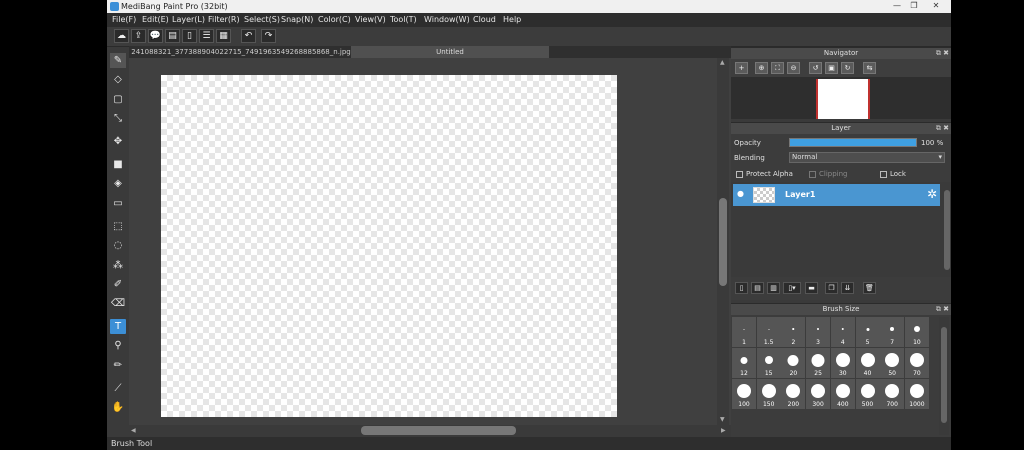 The width and height of the screenshot is (1024, 450). What do you see at coordinates (118, 79) in the screenshot?
I see `eraser-tool-icon: ◇` at bounding box center [118, 79].